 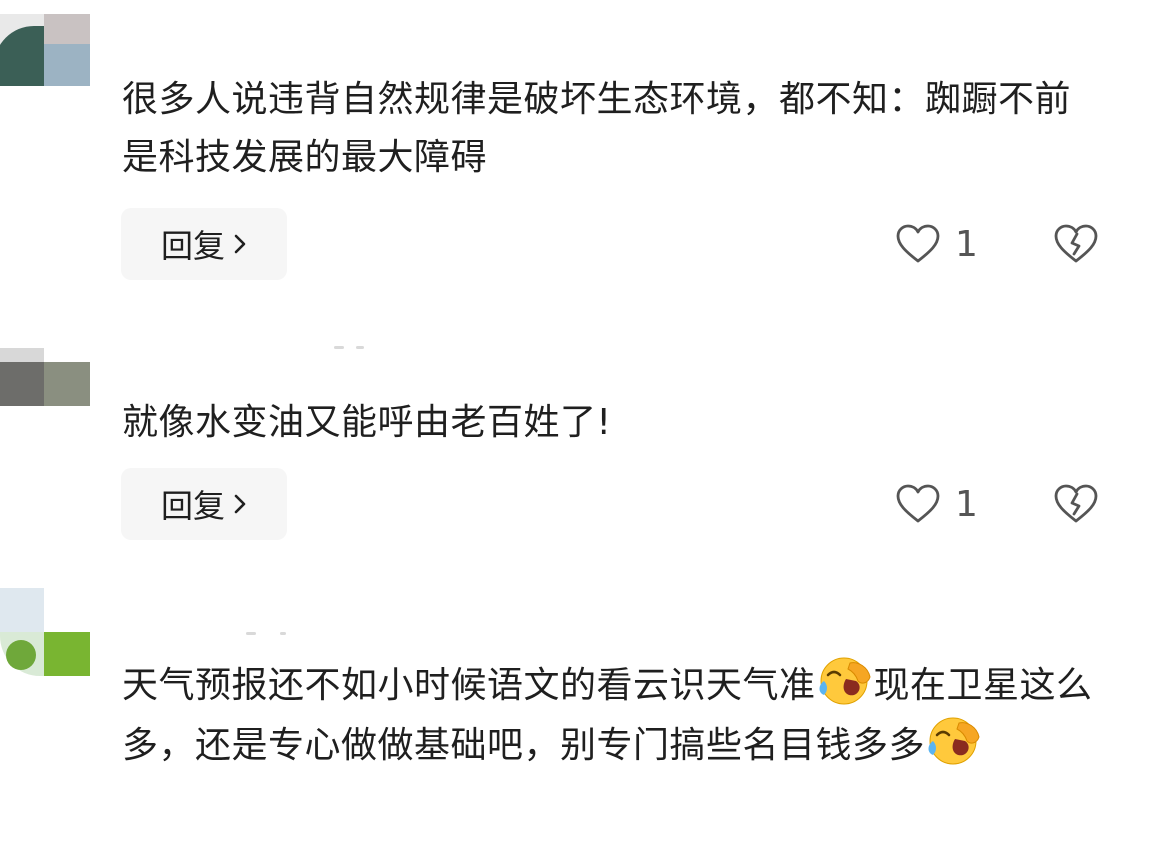 What do you see at coordinates (469, 685) in the screenshot?
I see `comment-text-part1: 天气预报还不如小时候语文的看云识天气准` at bounding box center [469, 685].